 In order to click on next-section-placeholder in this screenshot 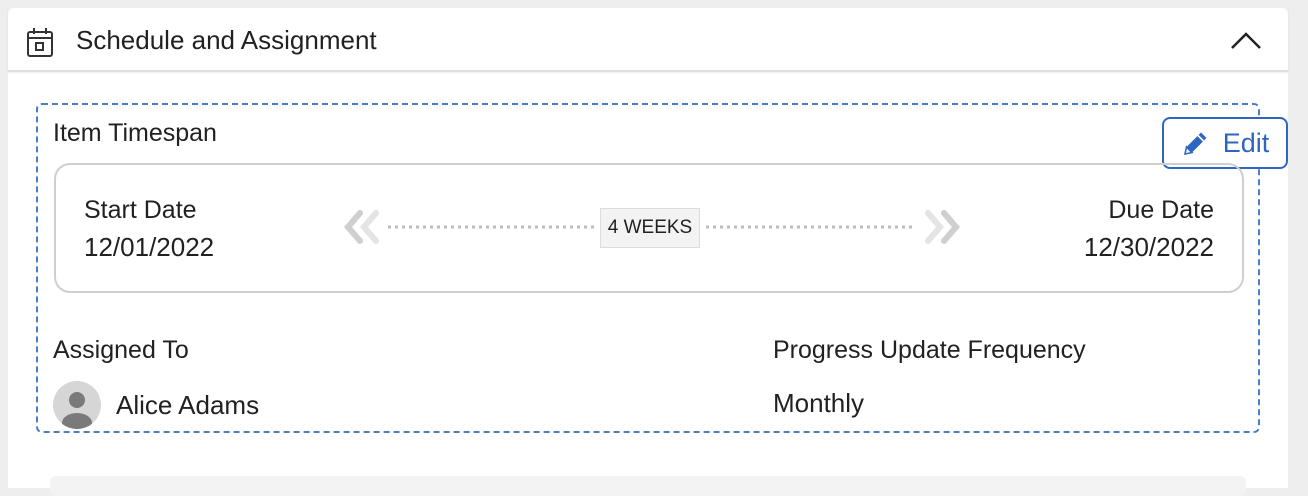, I will do `click(648, 486)`.